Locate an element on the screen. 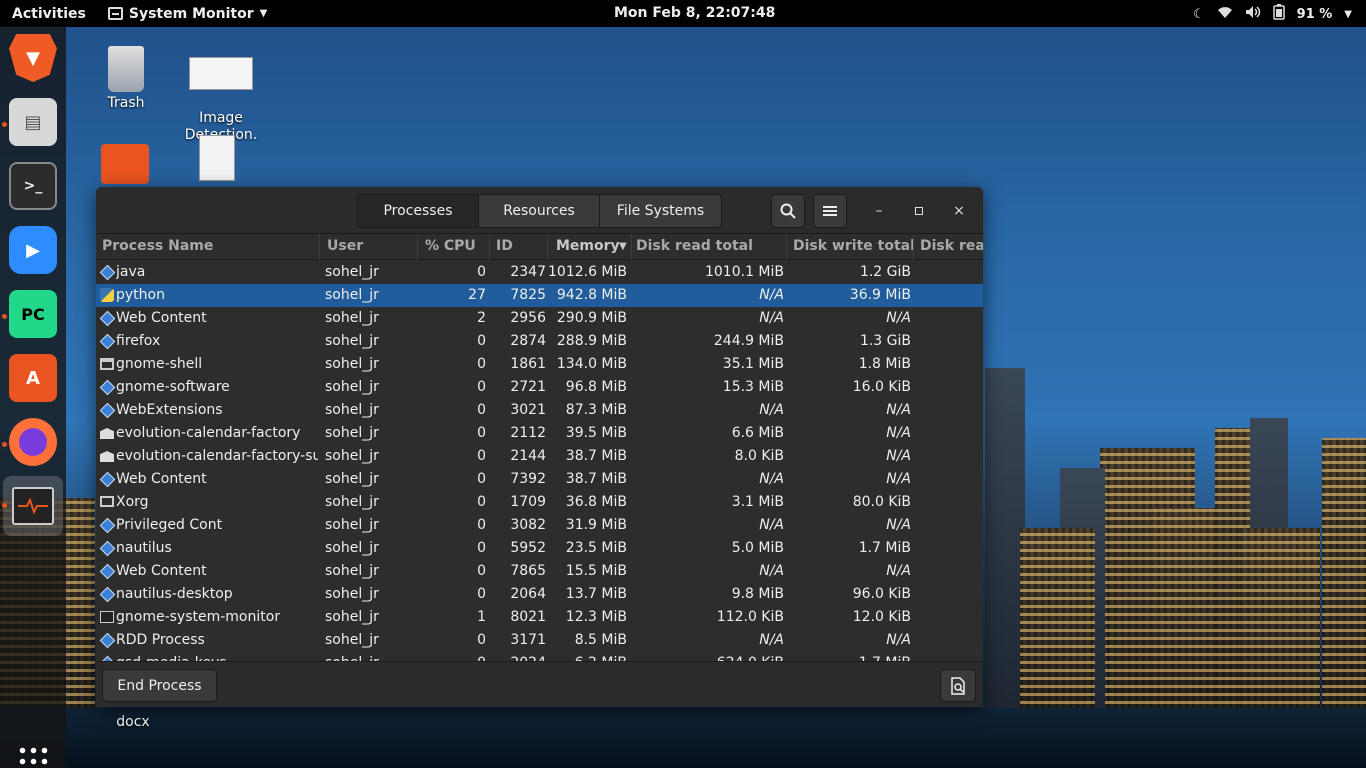 Image resolution: width=1366 pixels, height=768 pixels. firefox-icon is located at coordinates (33, 442).